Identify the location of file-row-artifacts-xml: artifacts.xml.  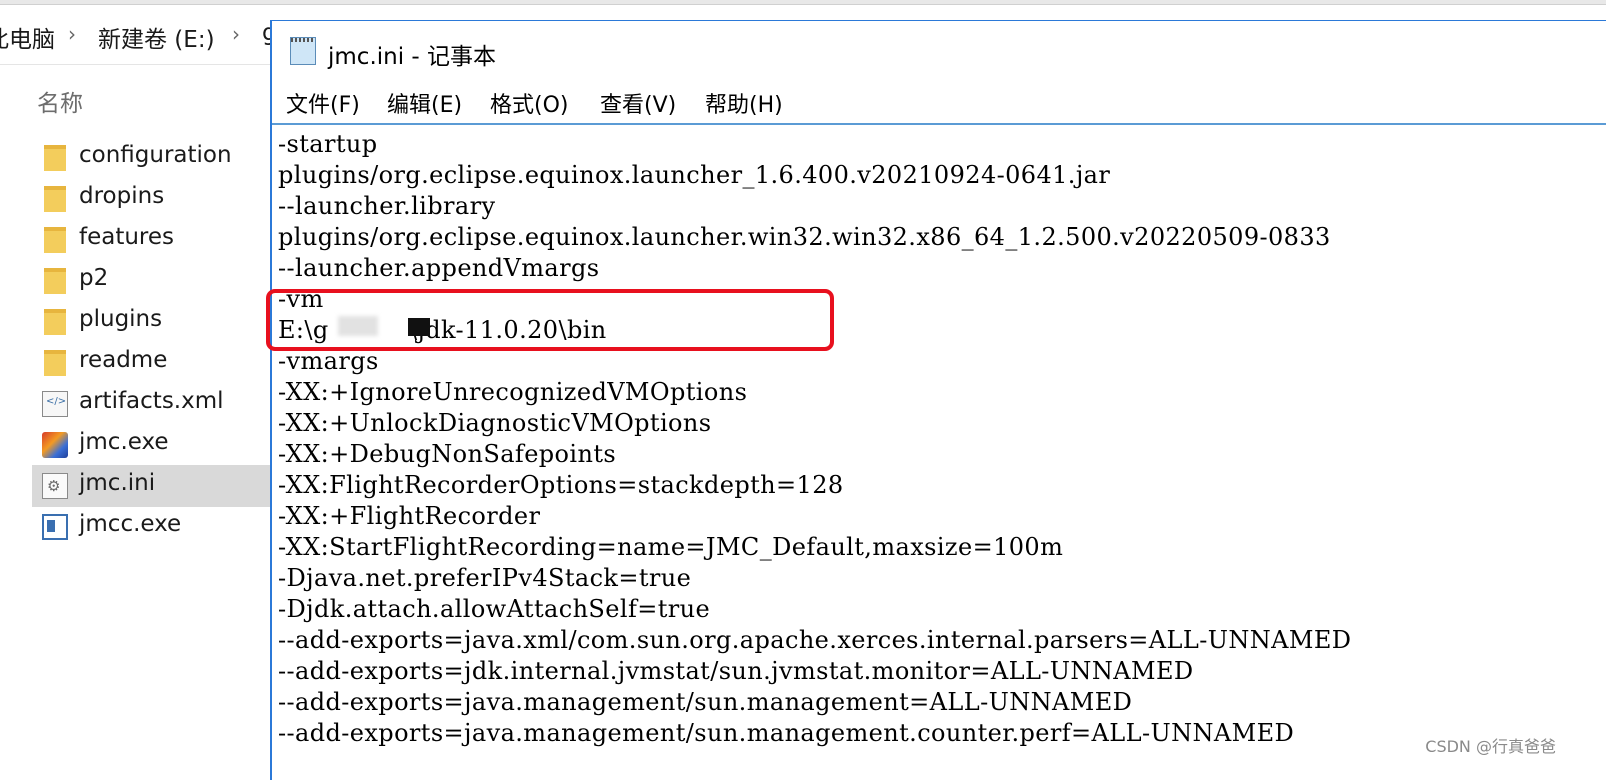
(157, 404).